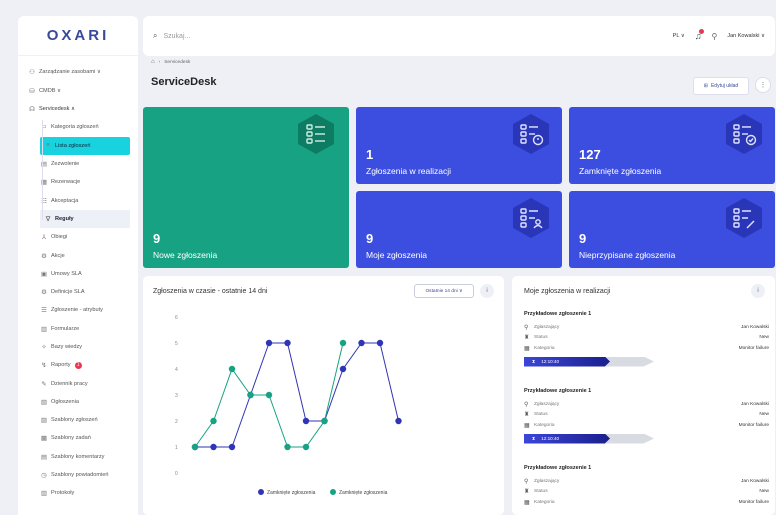  What do you see at coordinates (702, 31) in the screenshot?
I see `notification-dot` at bounding box center [702, 31].